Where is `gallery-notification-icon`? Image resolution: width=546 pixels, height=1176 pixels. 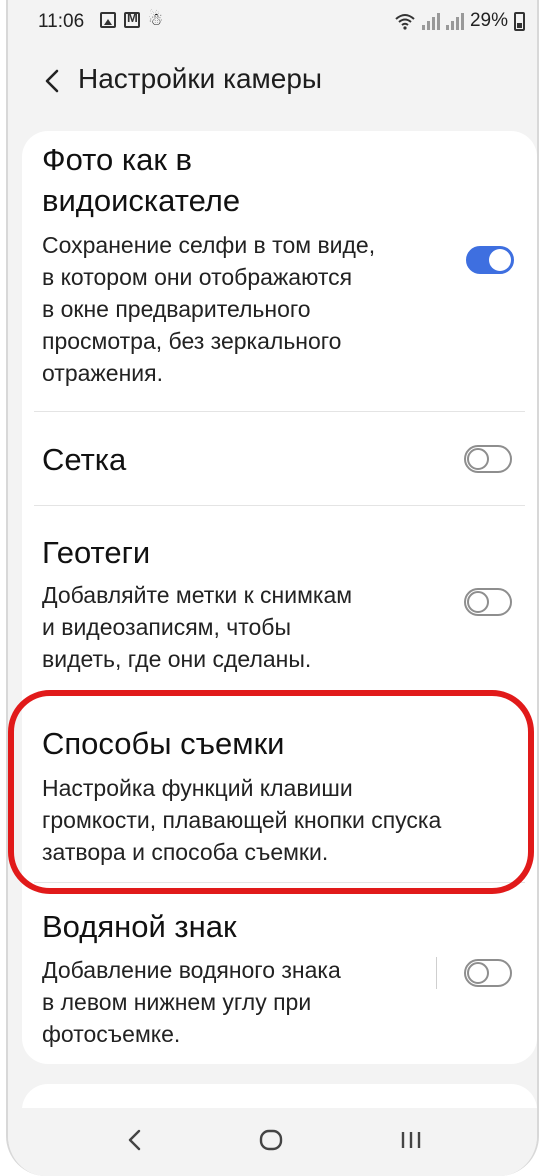
gallery-notification-icon is located at coordinates (108, 20).